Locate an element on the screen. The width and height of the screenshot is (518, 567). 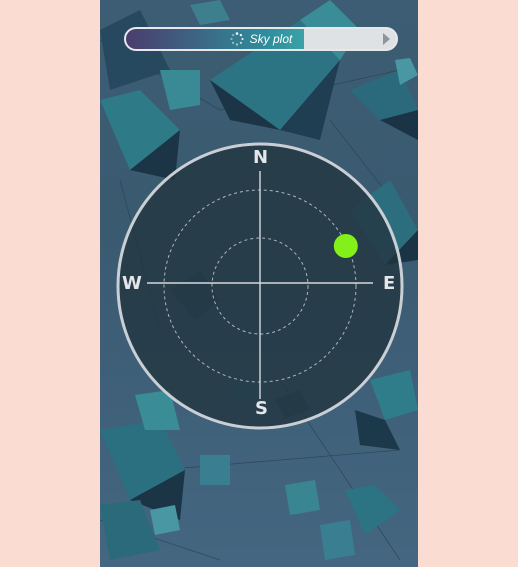
loading-spinner-icon is located at coordinates (237, 39).